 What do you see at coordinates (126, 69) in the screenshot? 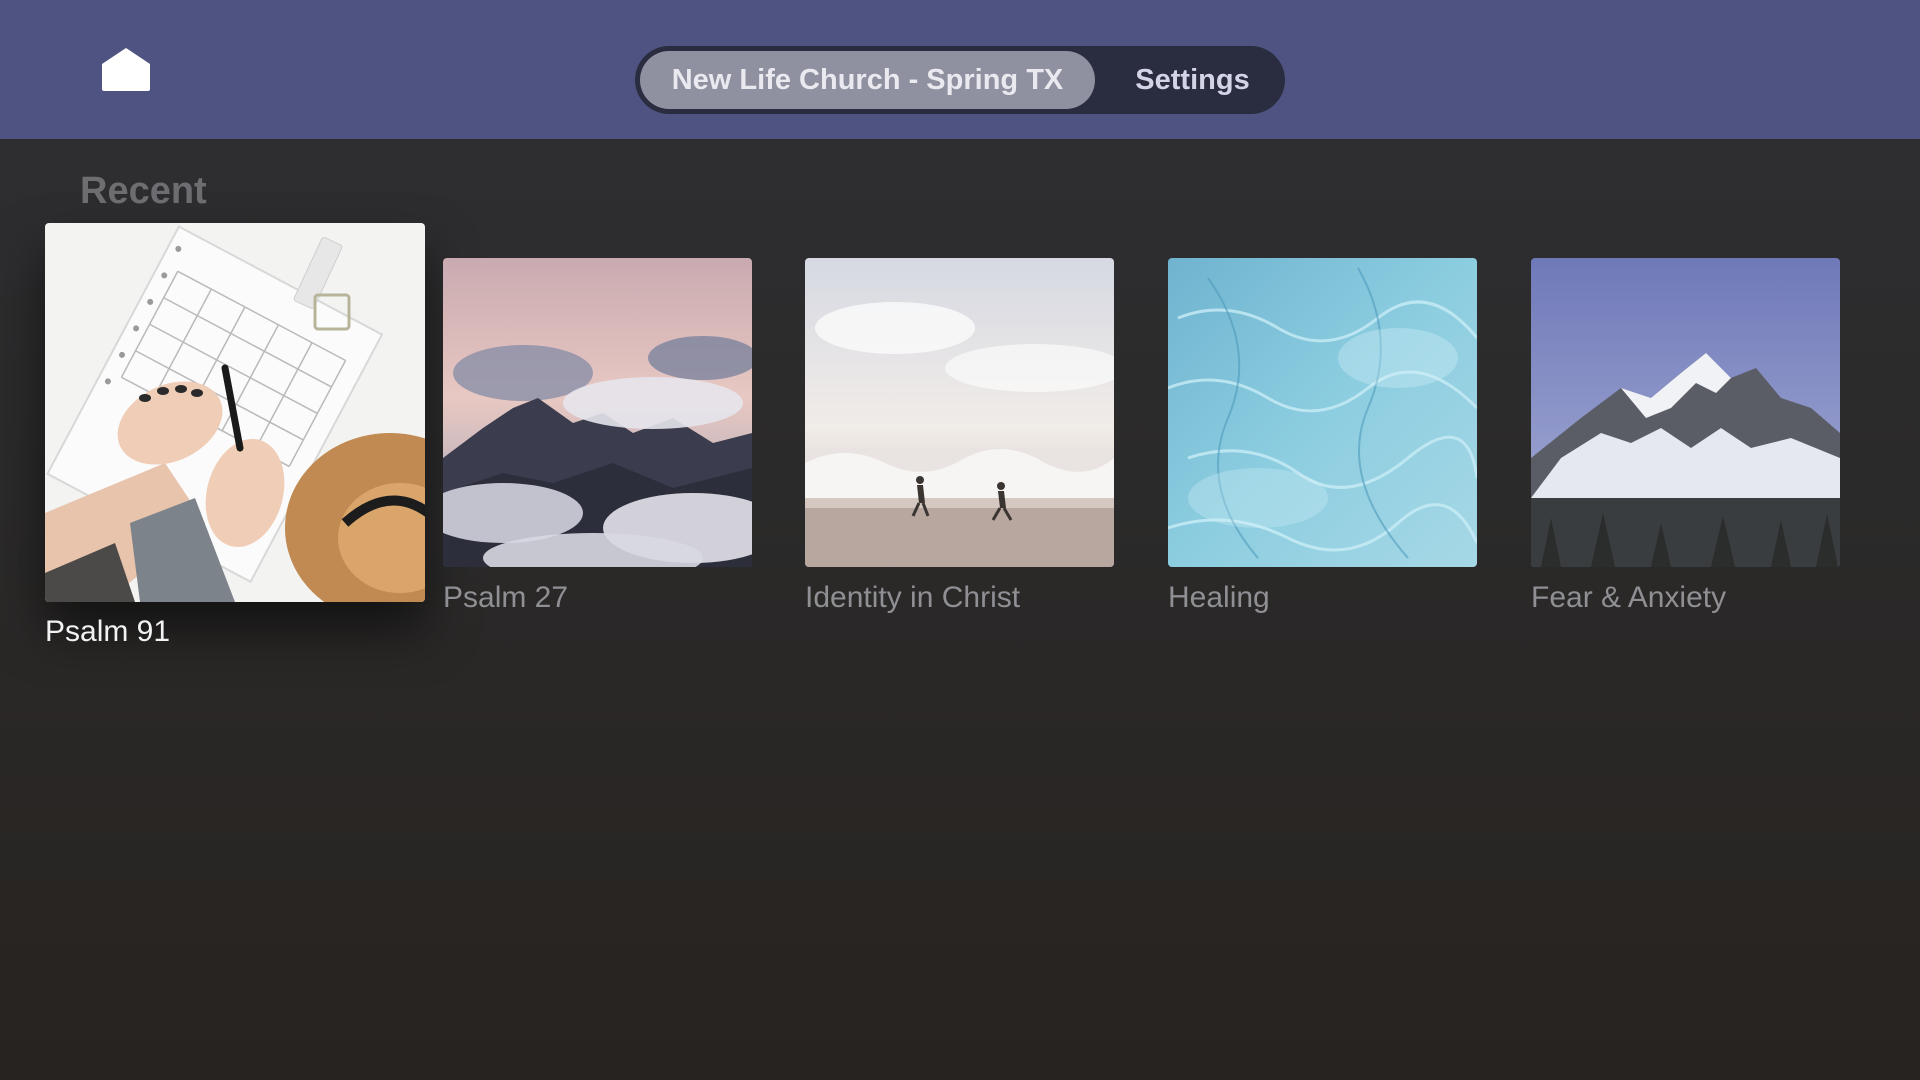
I see `house-icon` at bounding box center [126, 69].